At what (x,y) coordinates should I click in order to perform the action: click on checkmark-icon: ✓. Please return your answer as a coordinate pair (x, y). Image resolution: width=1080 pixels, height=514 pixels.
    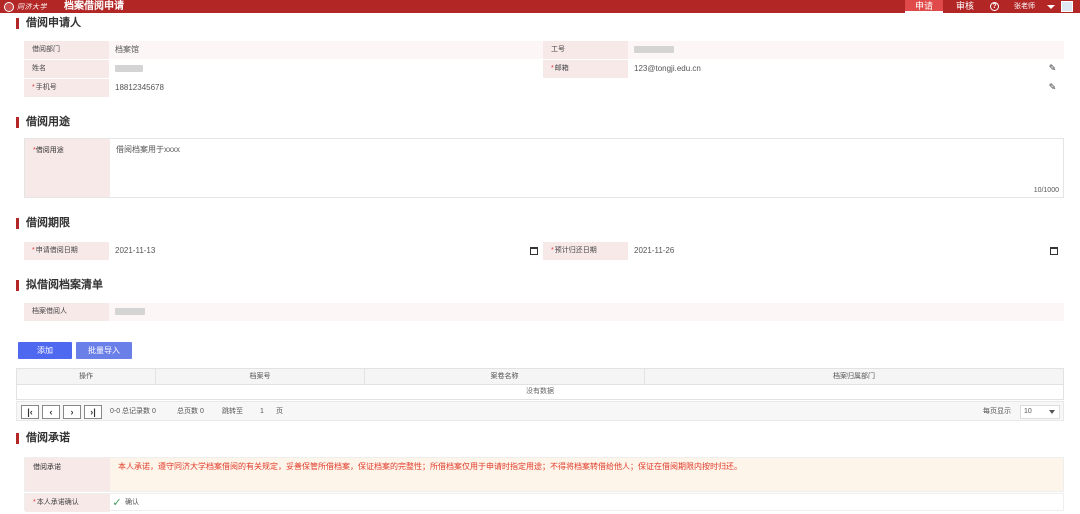
    Looking at the image, I should click on (117, 503).